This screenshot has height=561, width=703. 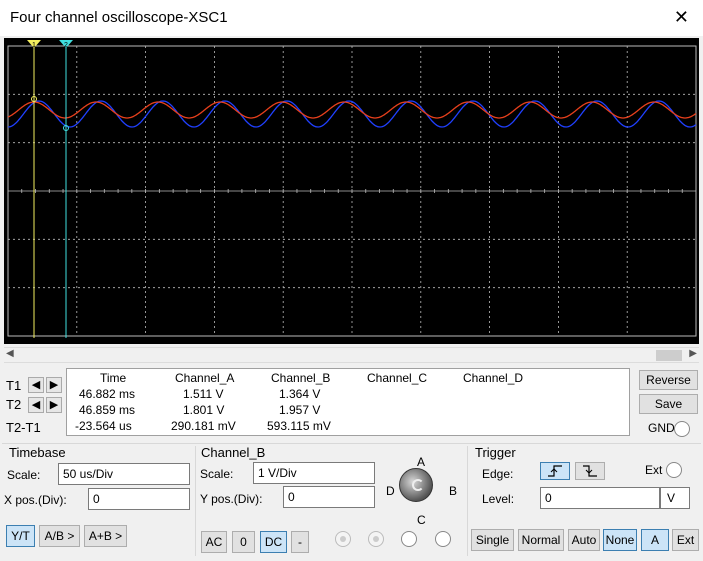 I want to click on gnd-label: GND, so click(x=661, y=428).